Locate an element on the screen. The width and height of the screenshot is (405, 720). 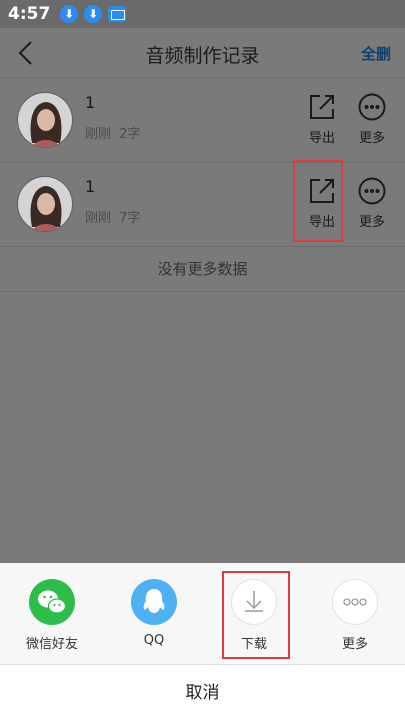
record-meta: 刚刚 7字 is located at coordinates (112, 216).